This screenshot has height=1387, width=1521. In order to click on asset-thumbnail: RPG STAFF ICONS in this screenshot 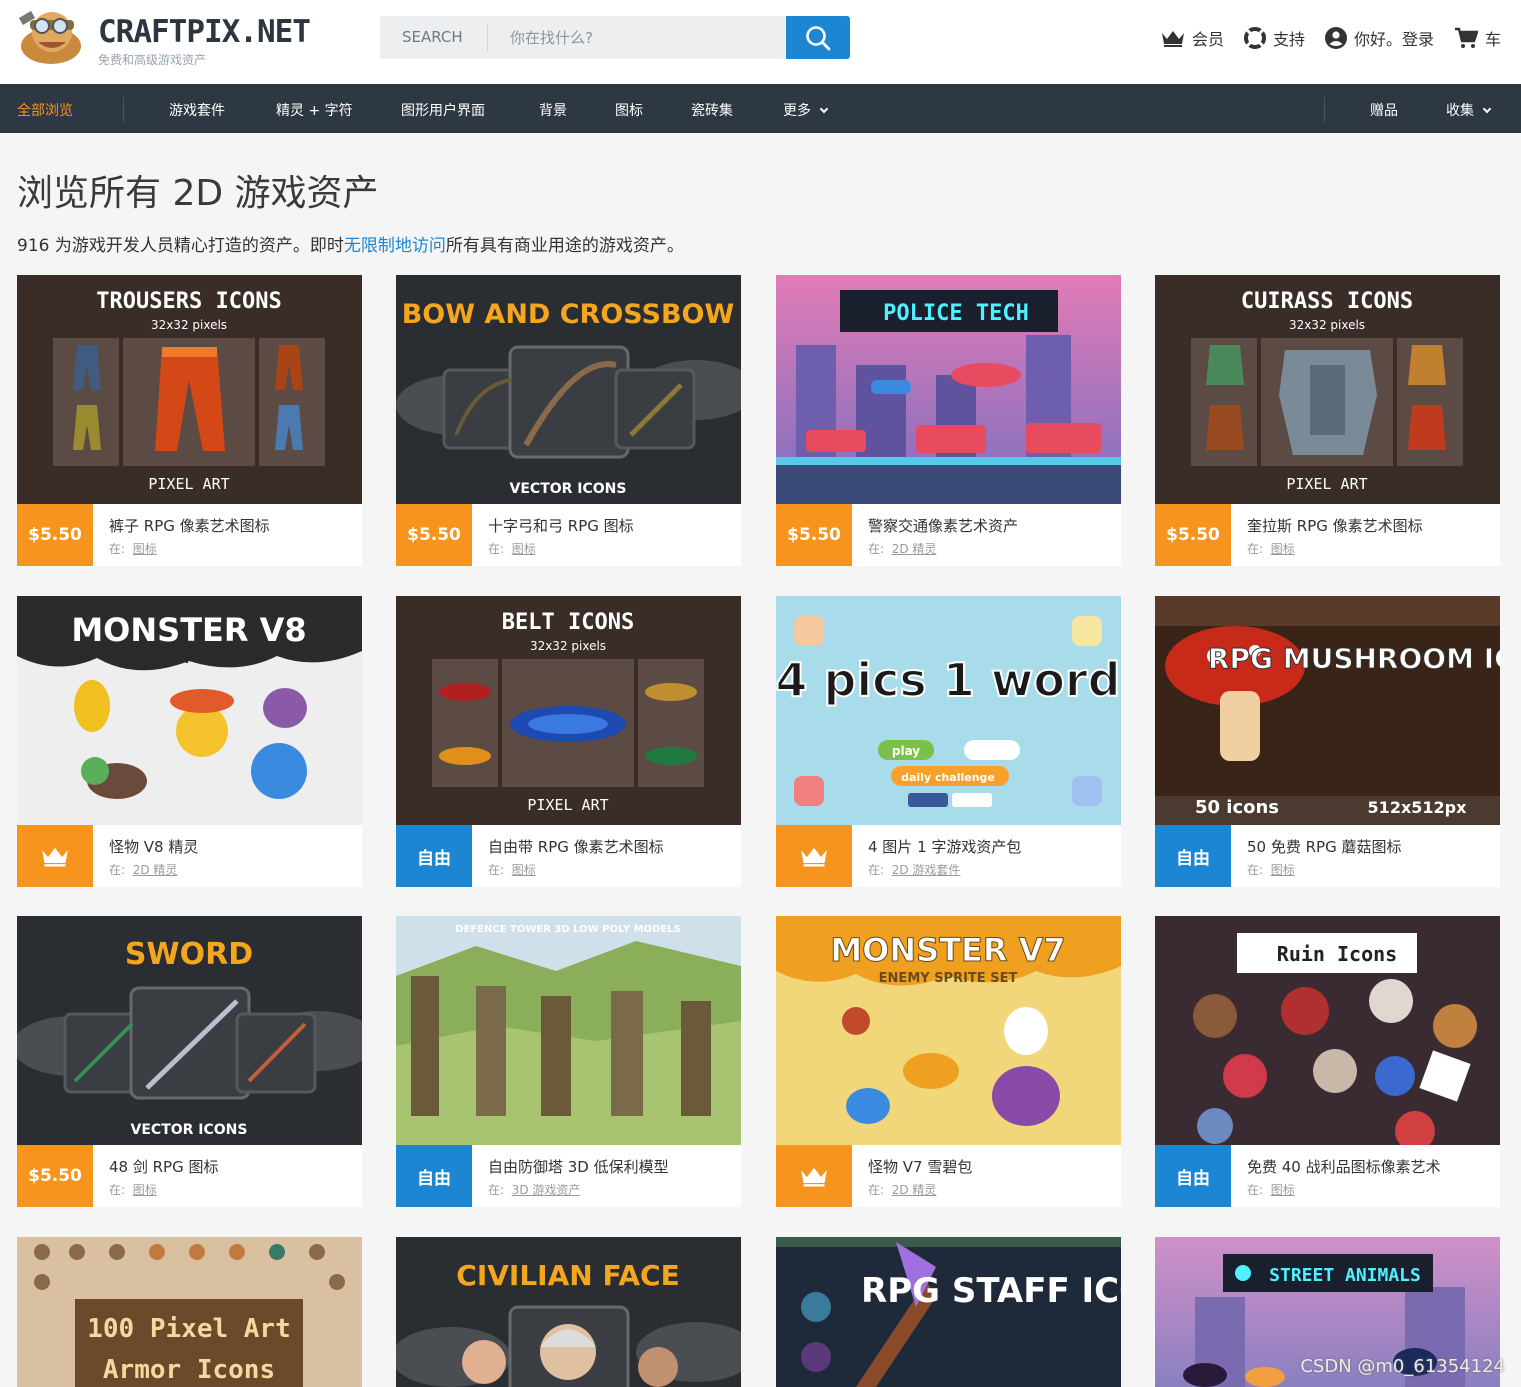, I will do `click(948, 1312)`.